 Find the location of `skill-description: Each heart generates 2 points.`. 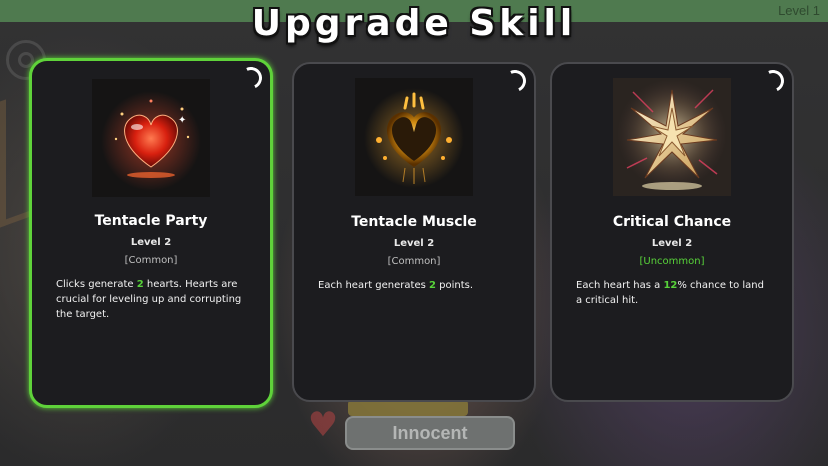

skill-description: Each heart generates 2 points. is located at coordinates (416, 285).